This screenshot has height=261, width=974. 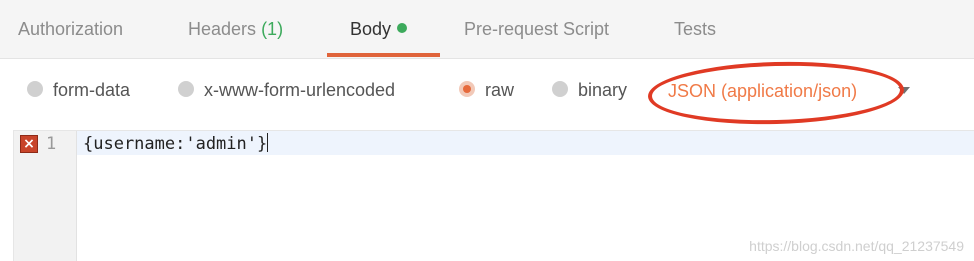 I want to click on radio-raw-label: raw, so click(x=500, y=90).